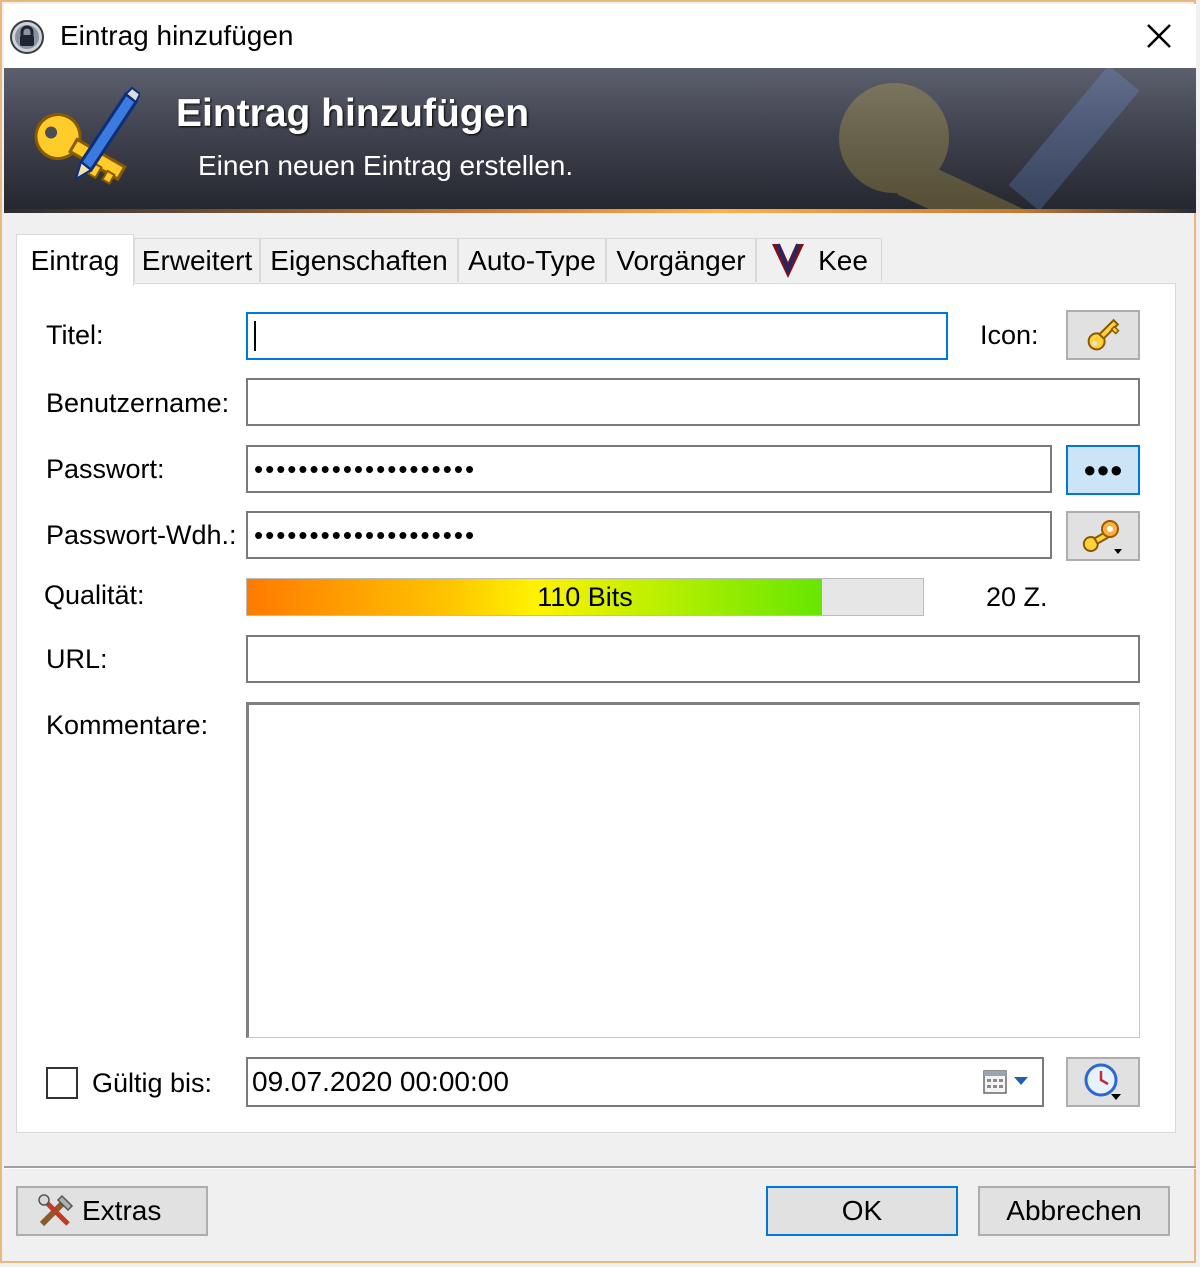 The image size is (1200, 1267). Describe the element at coordinates (788, 260) in the screenshot. I see `kee-logo-icon` at that location.